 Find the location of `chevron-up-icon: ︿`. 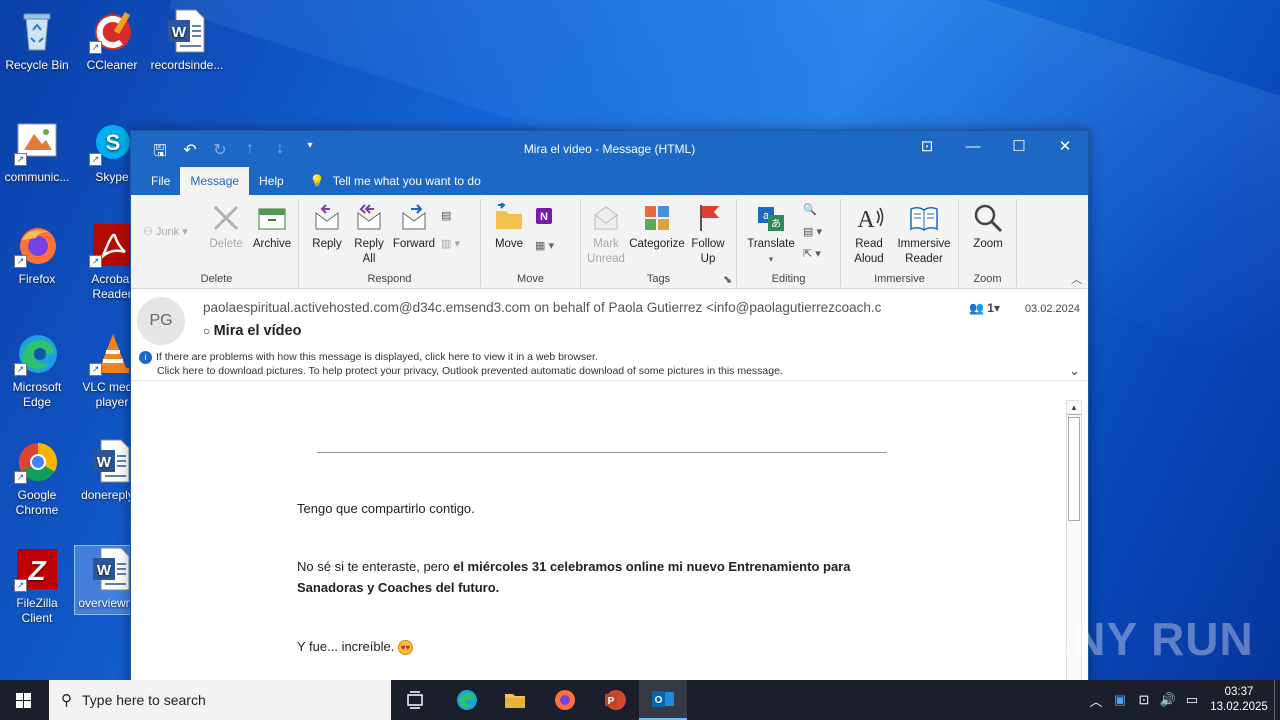

chevron-up-icon: ︿ is located at coordinates (1096, 700).